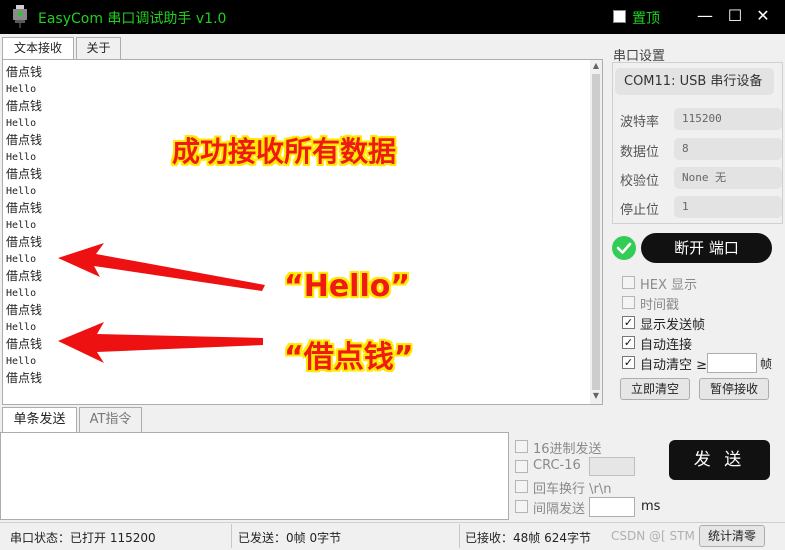 The image size is (785, 550). What do you see at coordinates (628, 362) in the screenshot?
I see `auto-clear-checkbox: ✓` at bounding box center [628, 362].